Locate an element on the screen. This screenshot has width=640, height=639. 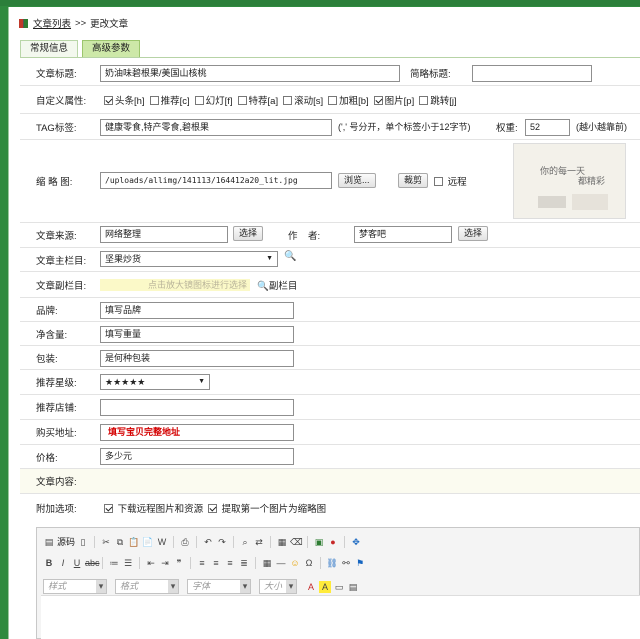
source-input: 网络整理 is located at coordinates (164, 234).